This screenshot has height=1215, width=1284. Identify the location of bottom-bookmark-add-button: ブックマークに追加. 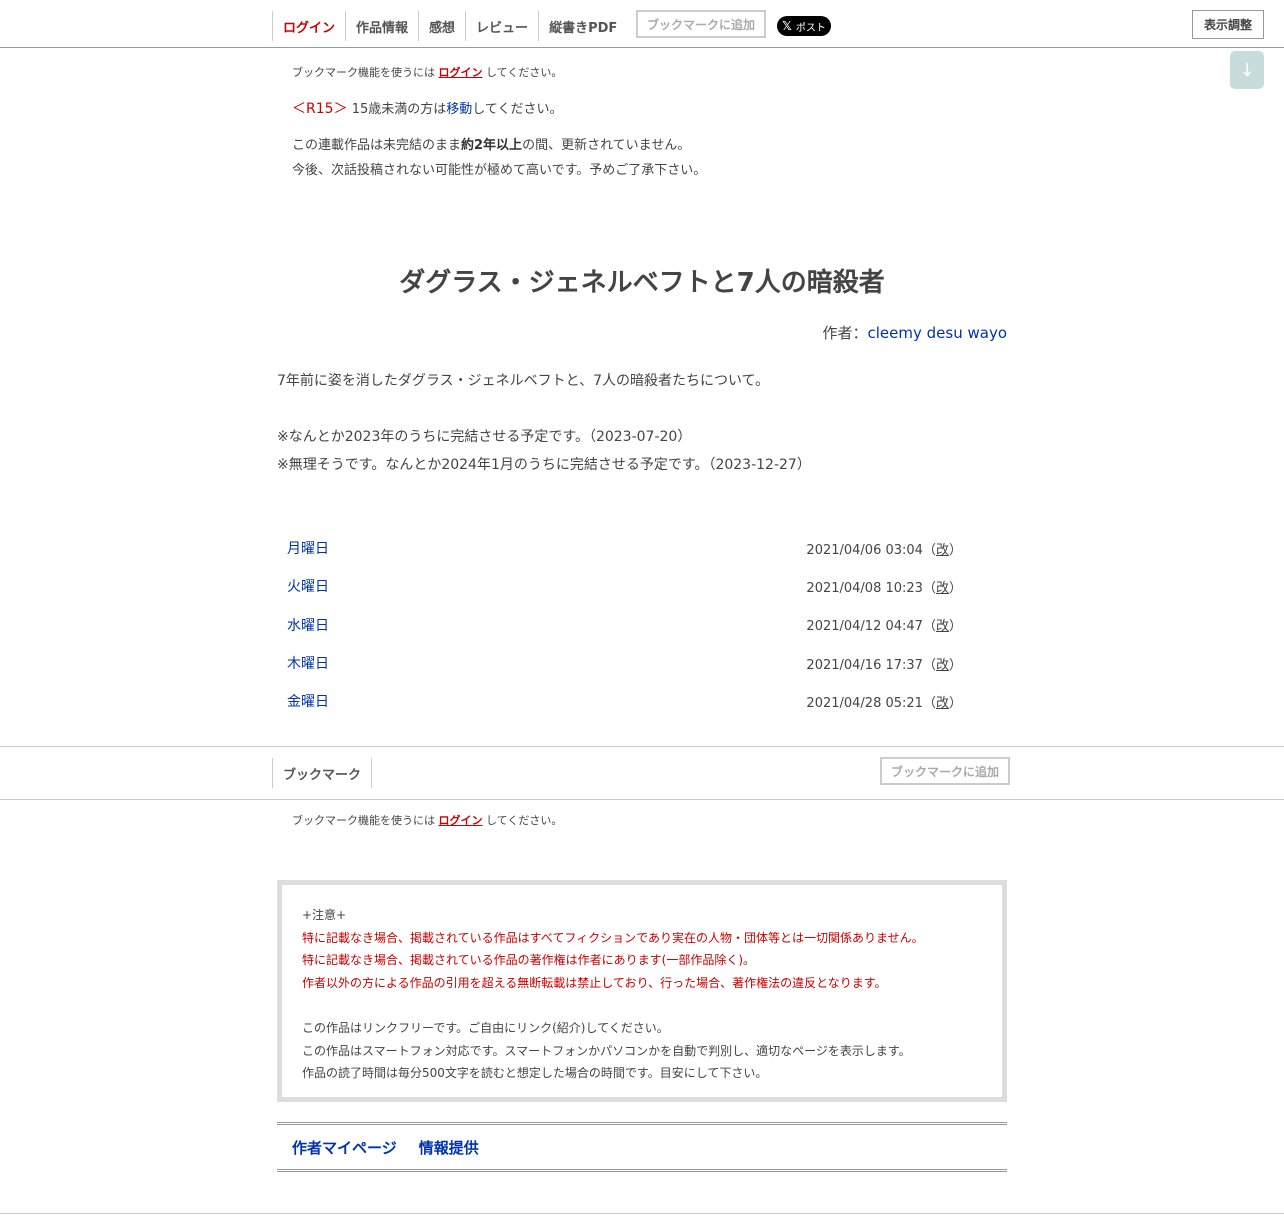
(945, 771).